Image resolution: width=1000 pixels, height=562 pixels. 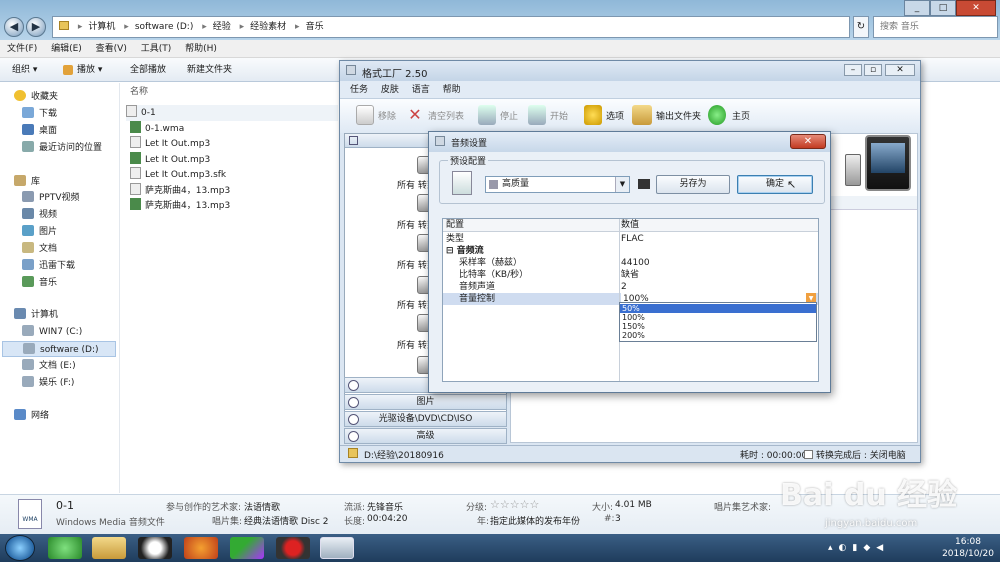 What do you see at coordinates (49, 366) in the screenshot?
I see `sidebar-item-drive-e: 文档 (E:)` at bounding box center [49, 366].